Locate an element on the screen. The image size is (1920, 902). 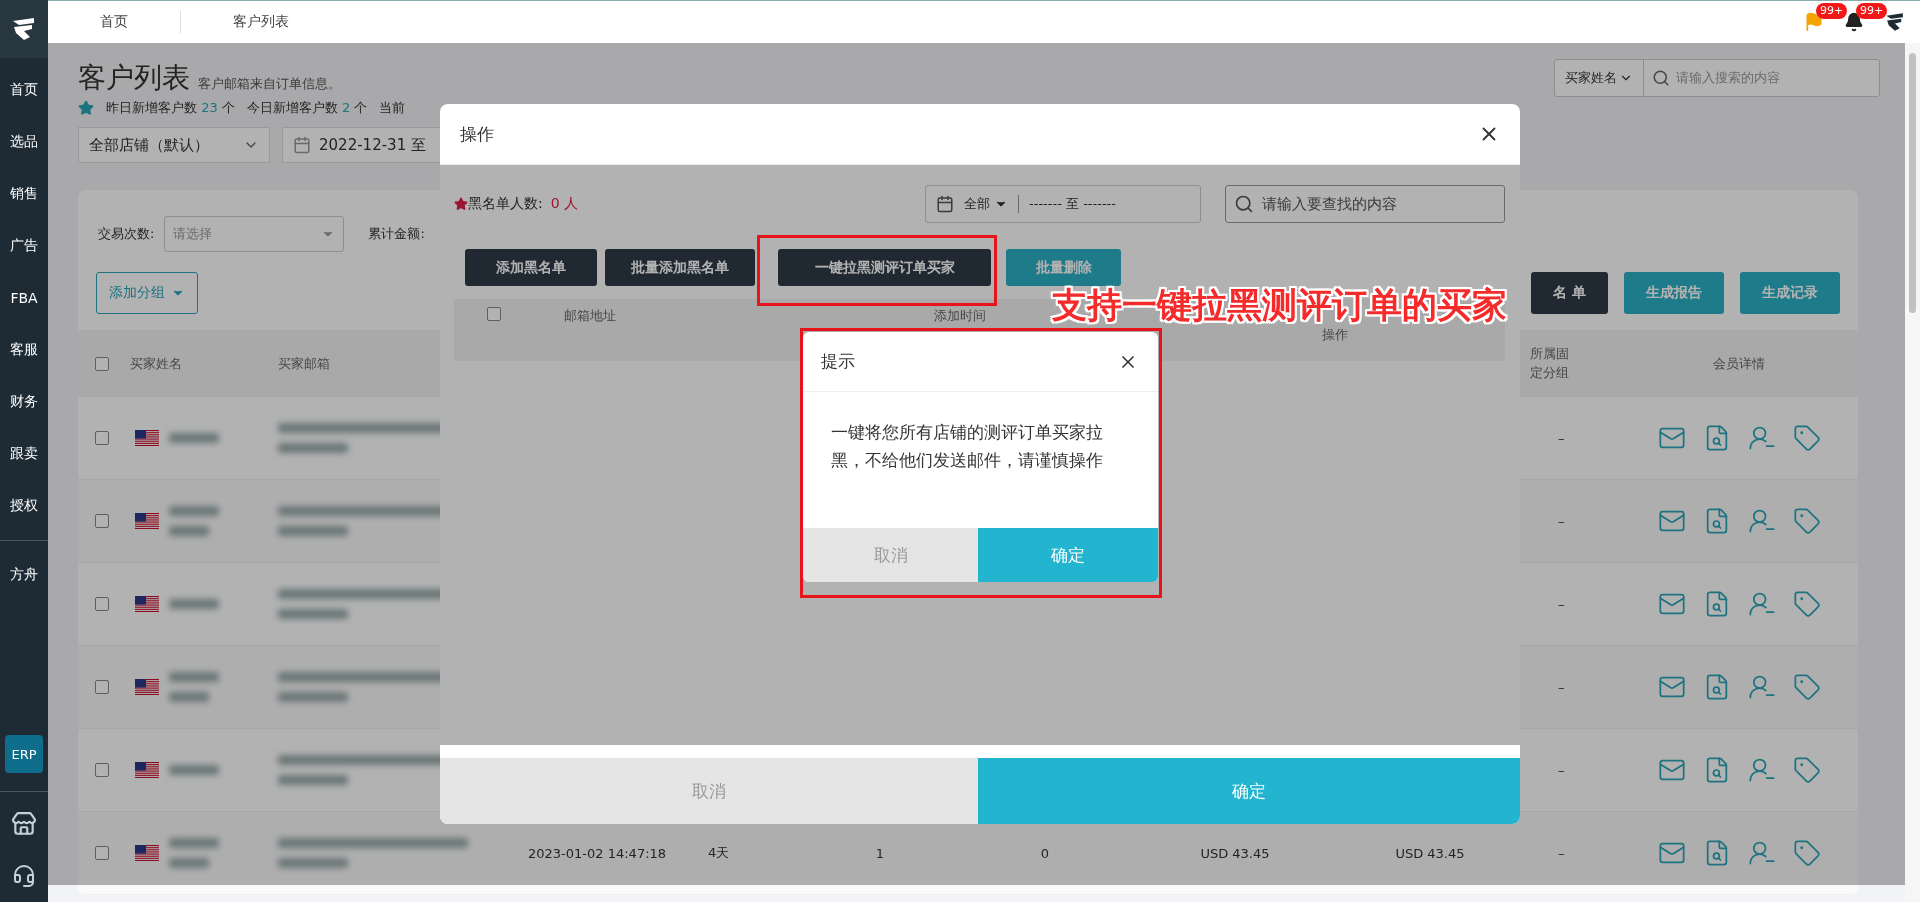
column-header: 邮箱地址 is located at coordinates (590, 316).